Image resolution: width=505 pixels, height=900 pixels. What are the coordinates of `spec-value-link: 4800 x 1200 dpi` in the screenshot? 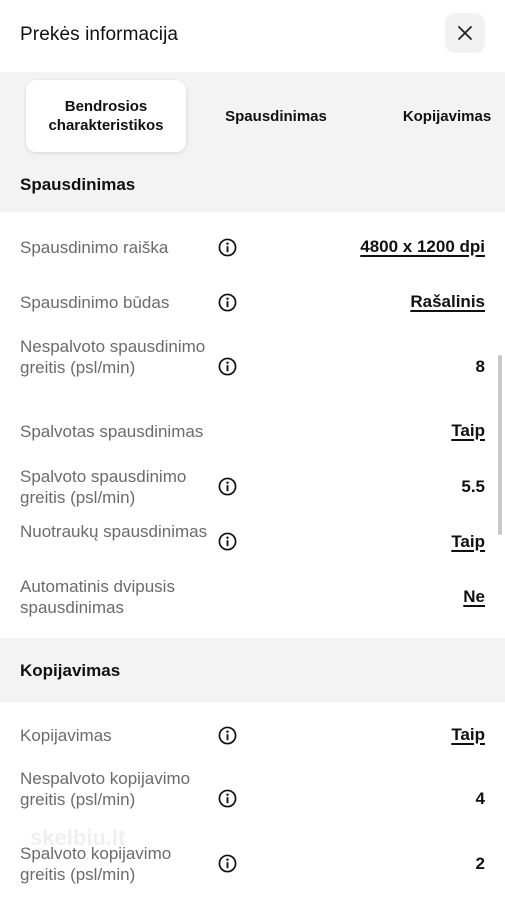 It's located at (422, 247).